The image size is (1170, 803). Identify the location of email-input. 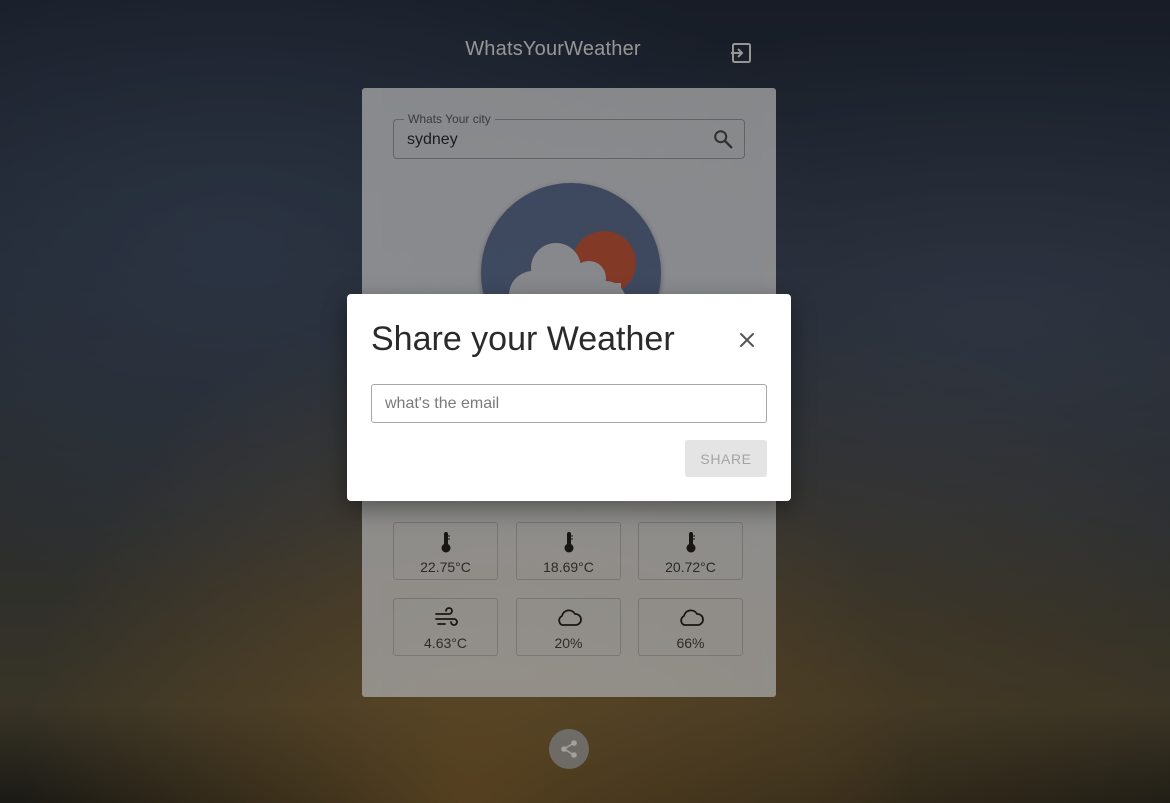
(569, 403).